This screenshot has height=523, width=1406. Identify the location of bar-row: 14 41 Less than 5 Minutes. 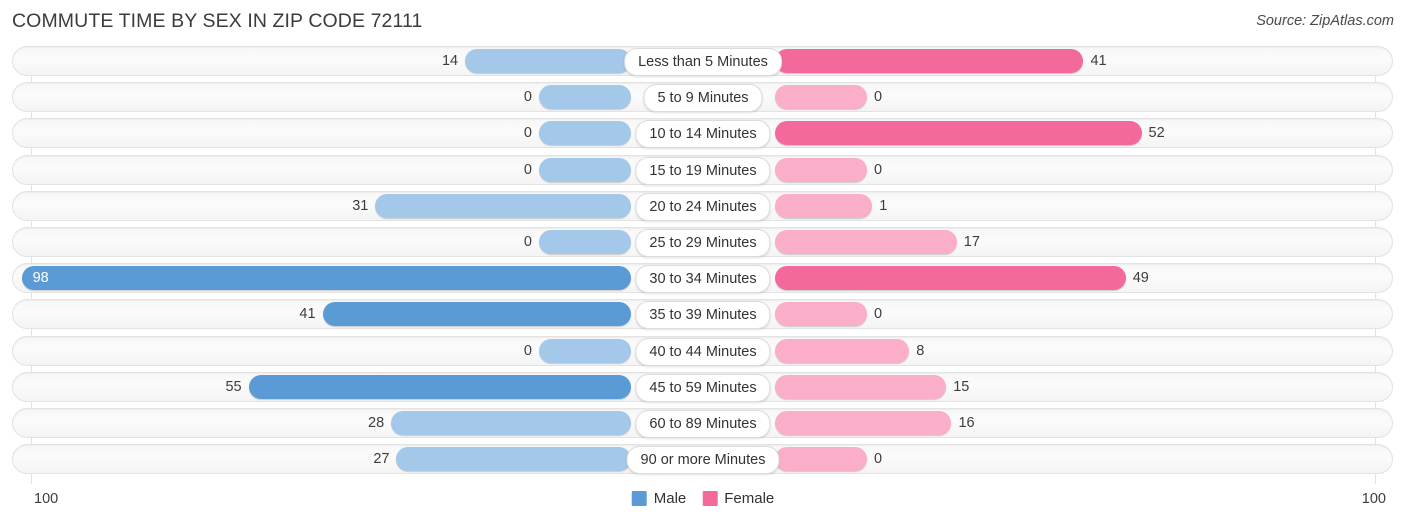
(703, 61).